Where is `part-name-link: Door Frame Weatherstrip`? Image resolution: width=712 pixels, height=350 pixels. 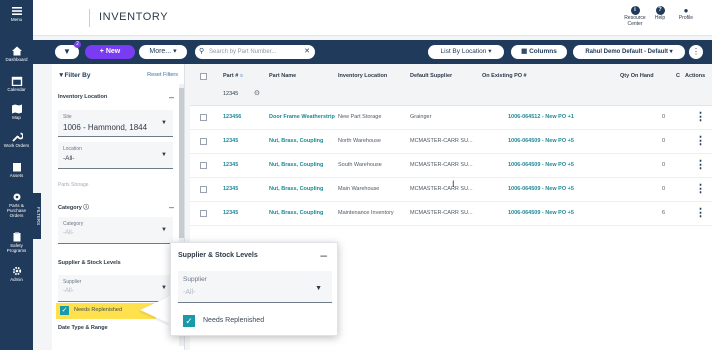 part-name-link: Door Frame Weatherstrip is located at coordinates (302, 117).